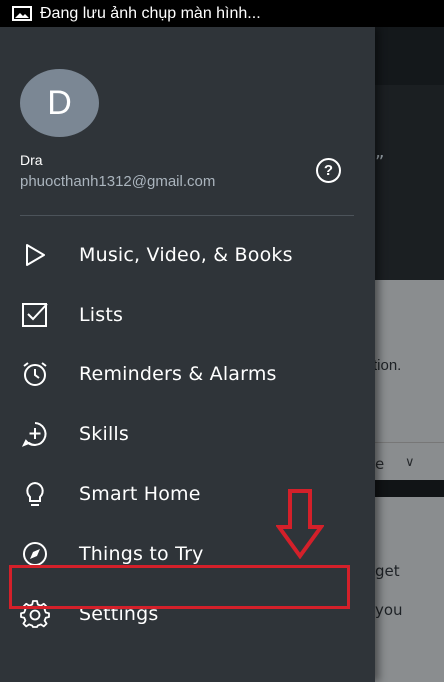 The image size is (444, 682). What do you see at coordinates (104, 434) in the screenshot?
I see `menu-item-label: Skills` at bounding box center [104, 434].